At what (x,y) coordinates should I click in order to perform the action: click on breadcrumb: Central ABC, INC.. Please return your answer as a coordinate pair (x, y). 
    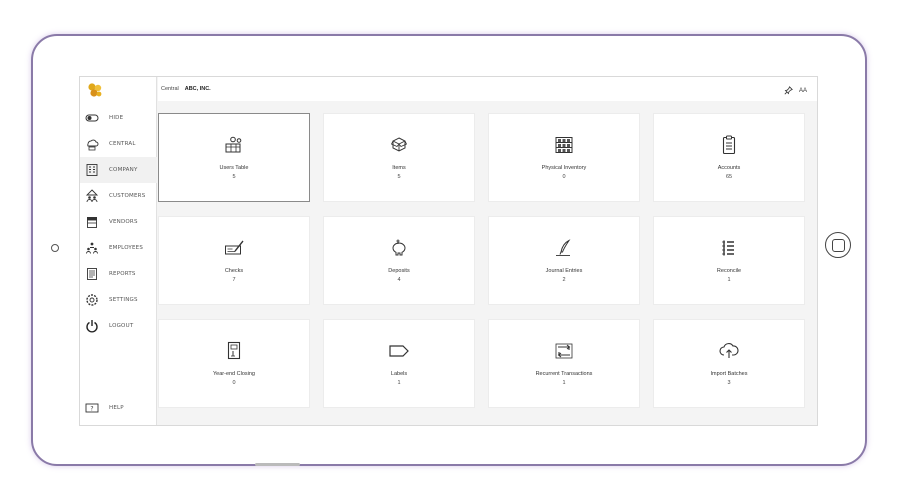
    Looking at the image, I should click on (186, 89).